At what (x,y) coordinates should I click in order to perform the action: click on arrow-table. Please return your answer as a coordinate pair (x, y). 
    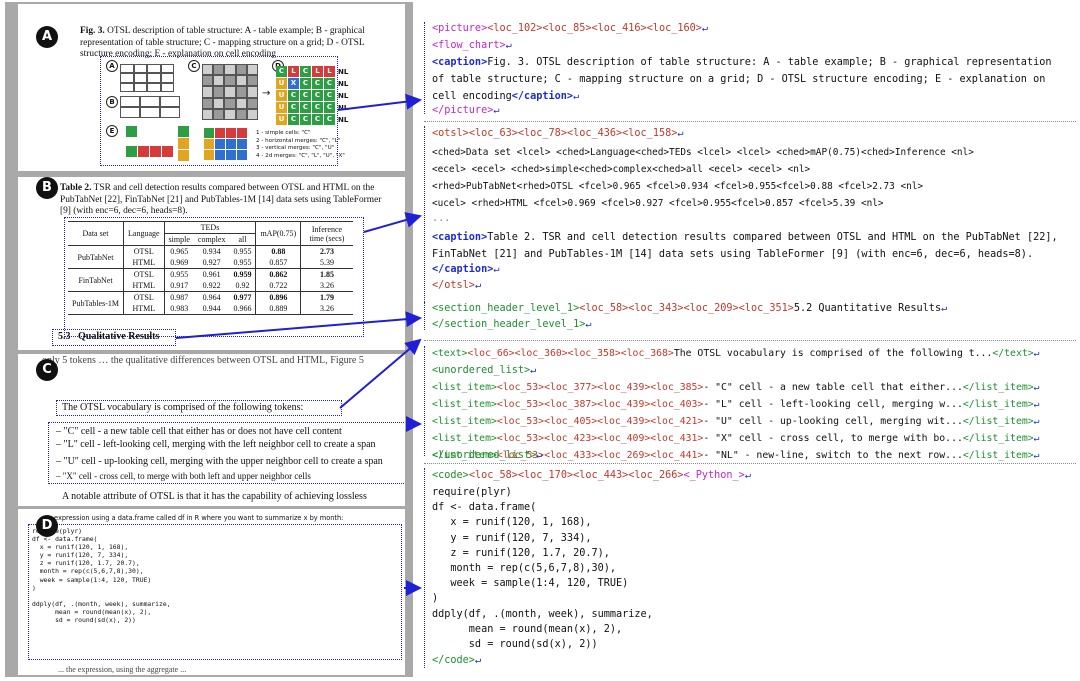
    Looking at the image, I should click on (392, 222).